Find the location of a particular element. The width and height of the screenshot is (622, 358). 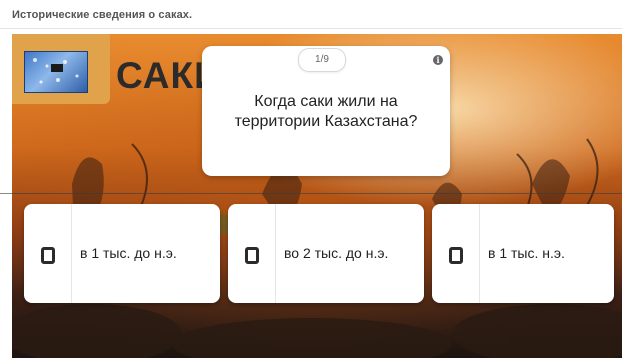

divider is located at coordinates (311, 193).